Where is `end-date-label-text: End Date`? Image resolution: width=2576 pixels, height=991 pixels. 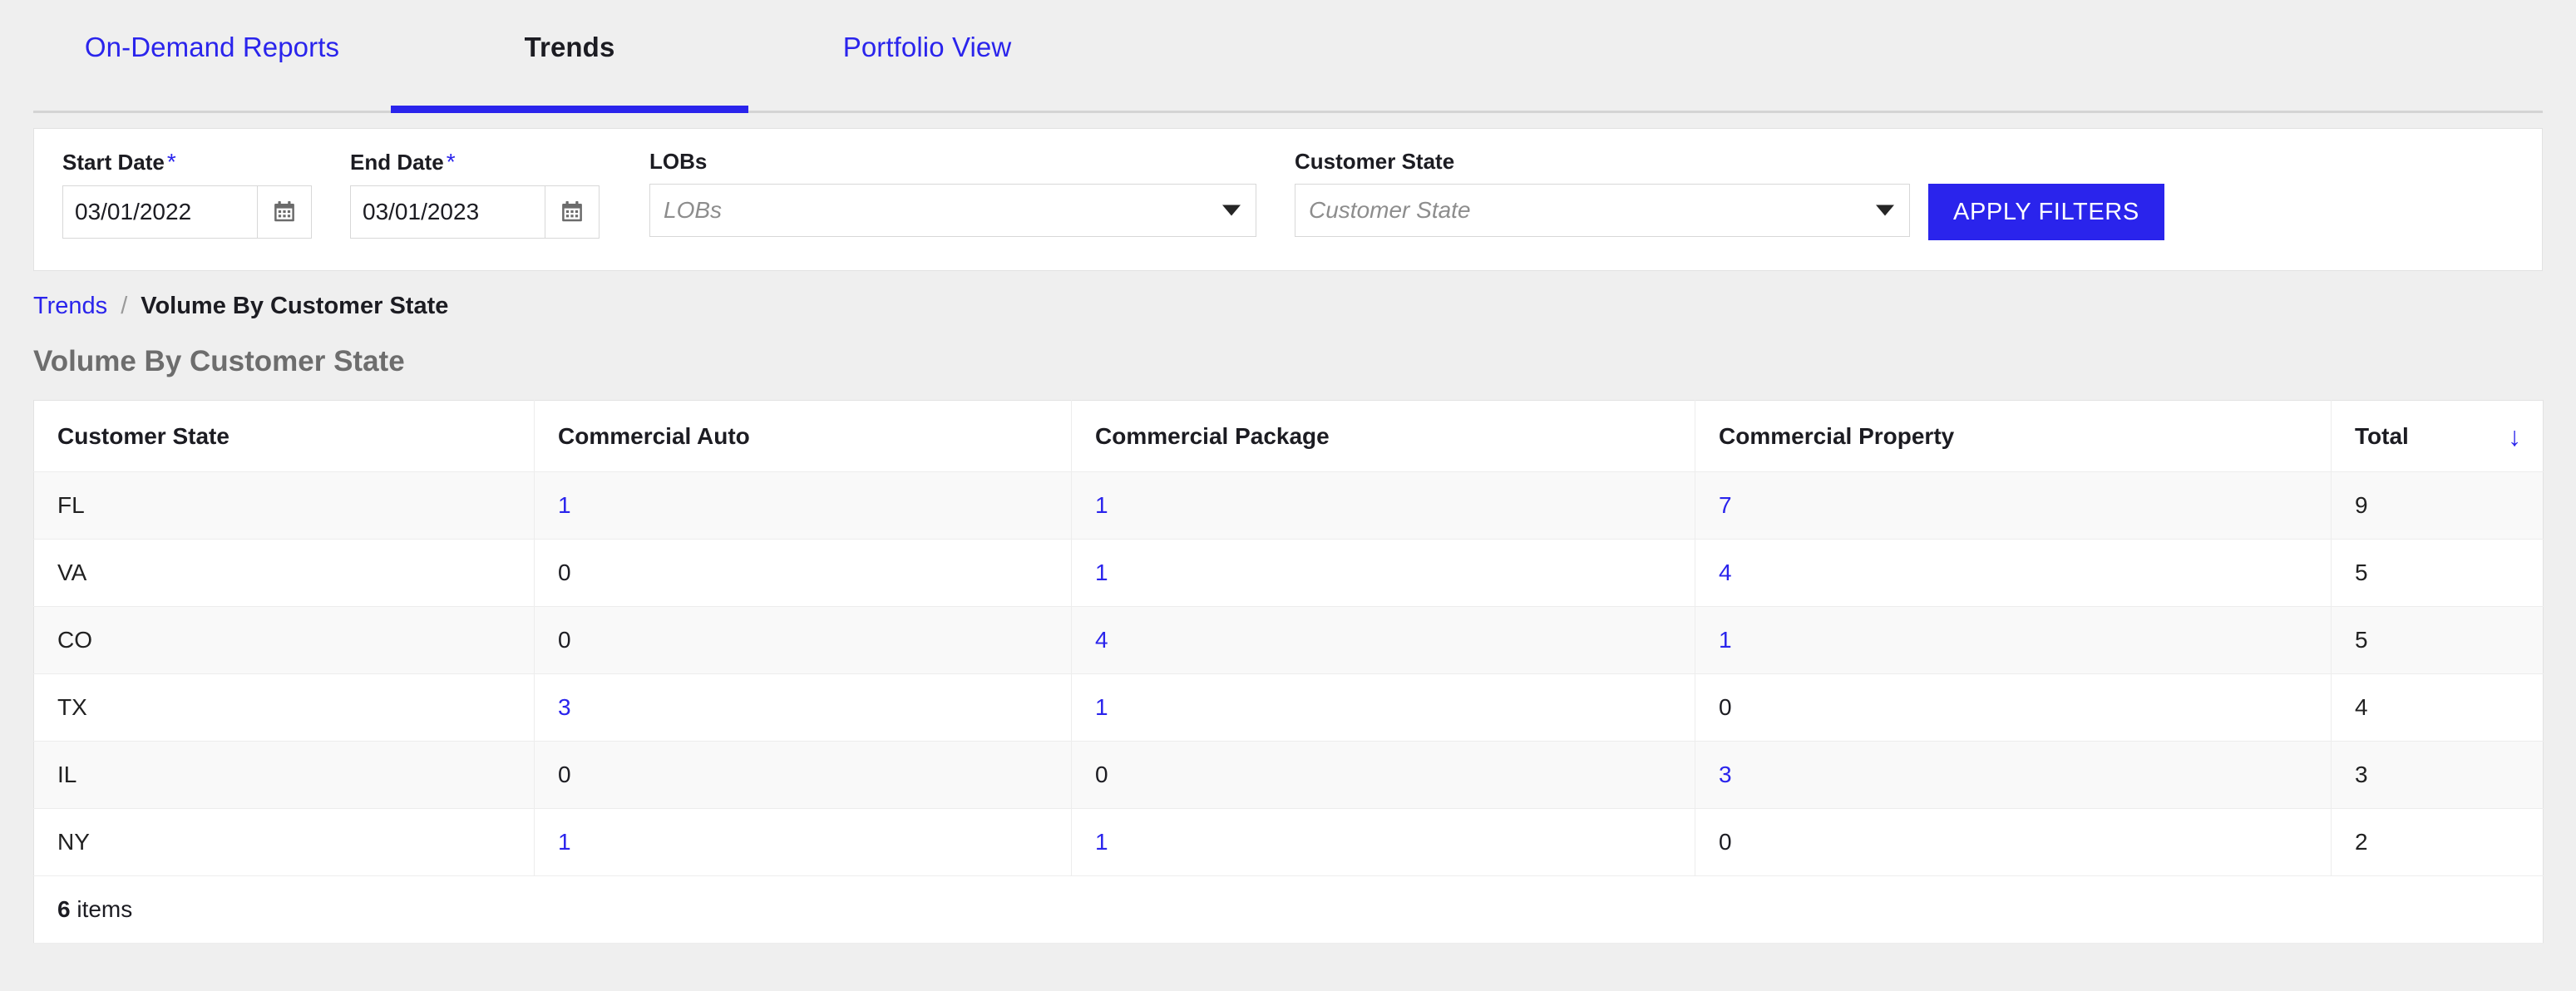
end-date-label-text: End Date is located at coordinates (397, 162).